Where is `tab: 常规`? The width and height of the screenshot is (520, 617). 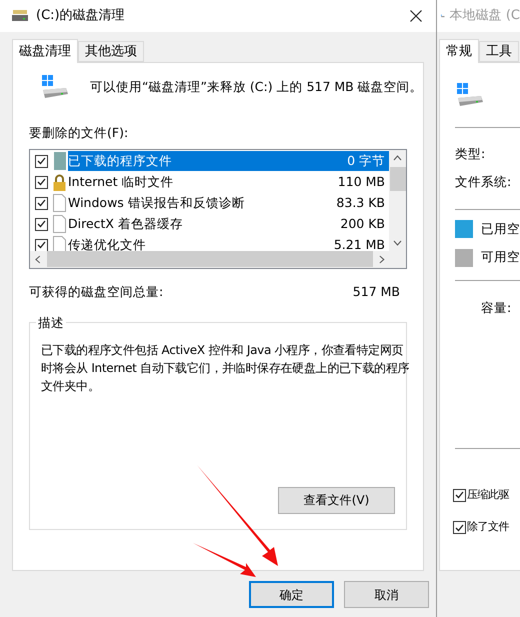 tab: 常规 is located at coordinates (459, 51).